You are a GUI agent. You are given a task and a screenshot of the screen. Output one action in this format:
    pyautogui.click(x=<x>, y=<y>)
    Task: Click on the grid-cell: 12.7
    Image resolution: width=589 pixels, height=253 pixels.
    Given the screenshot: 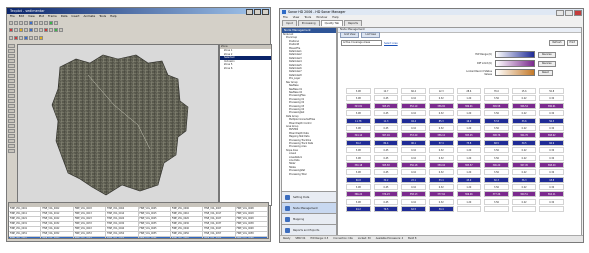 What is the action you would take?
    pyautogui.click(x=386, y=91)
    